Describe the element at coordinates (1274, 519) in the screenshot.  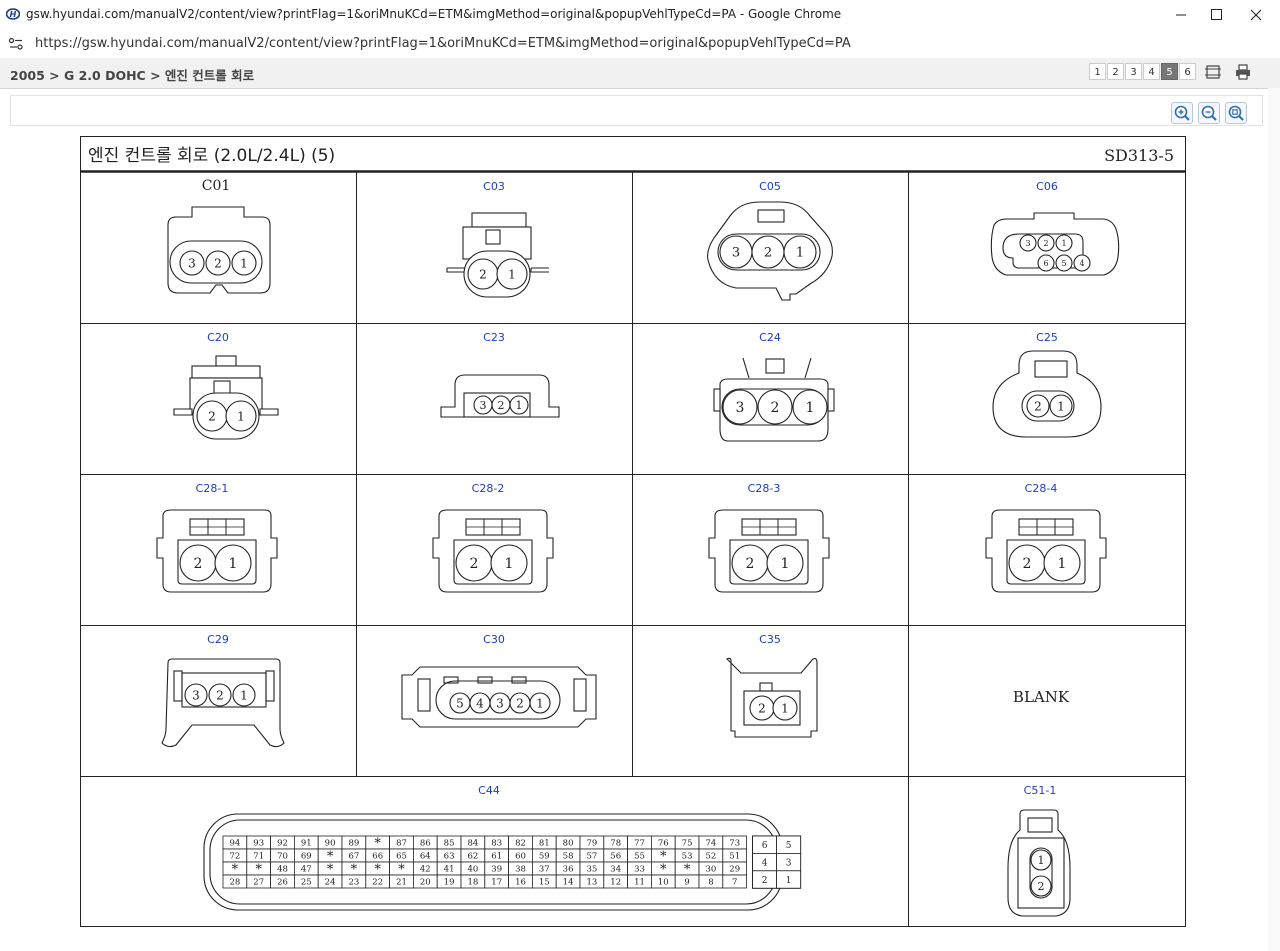
I see `scrollbar` at that location.